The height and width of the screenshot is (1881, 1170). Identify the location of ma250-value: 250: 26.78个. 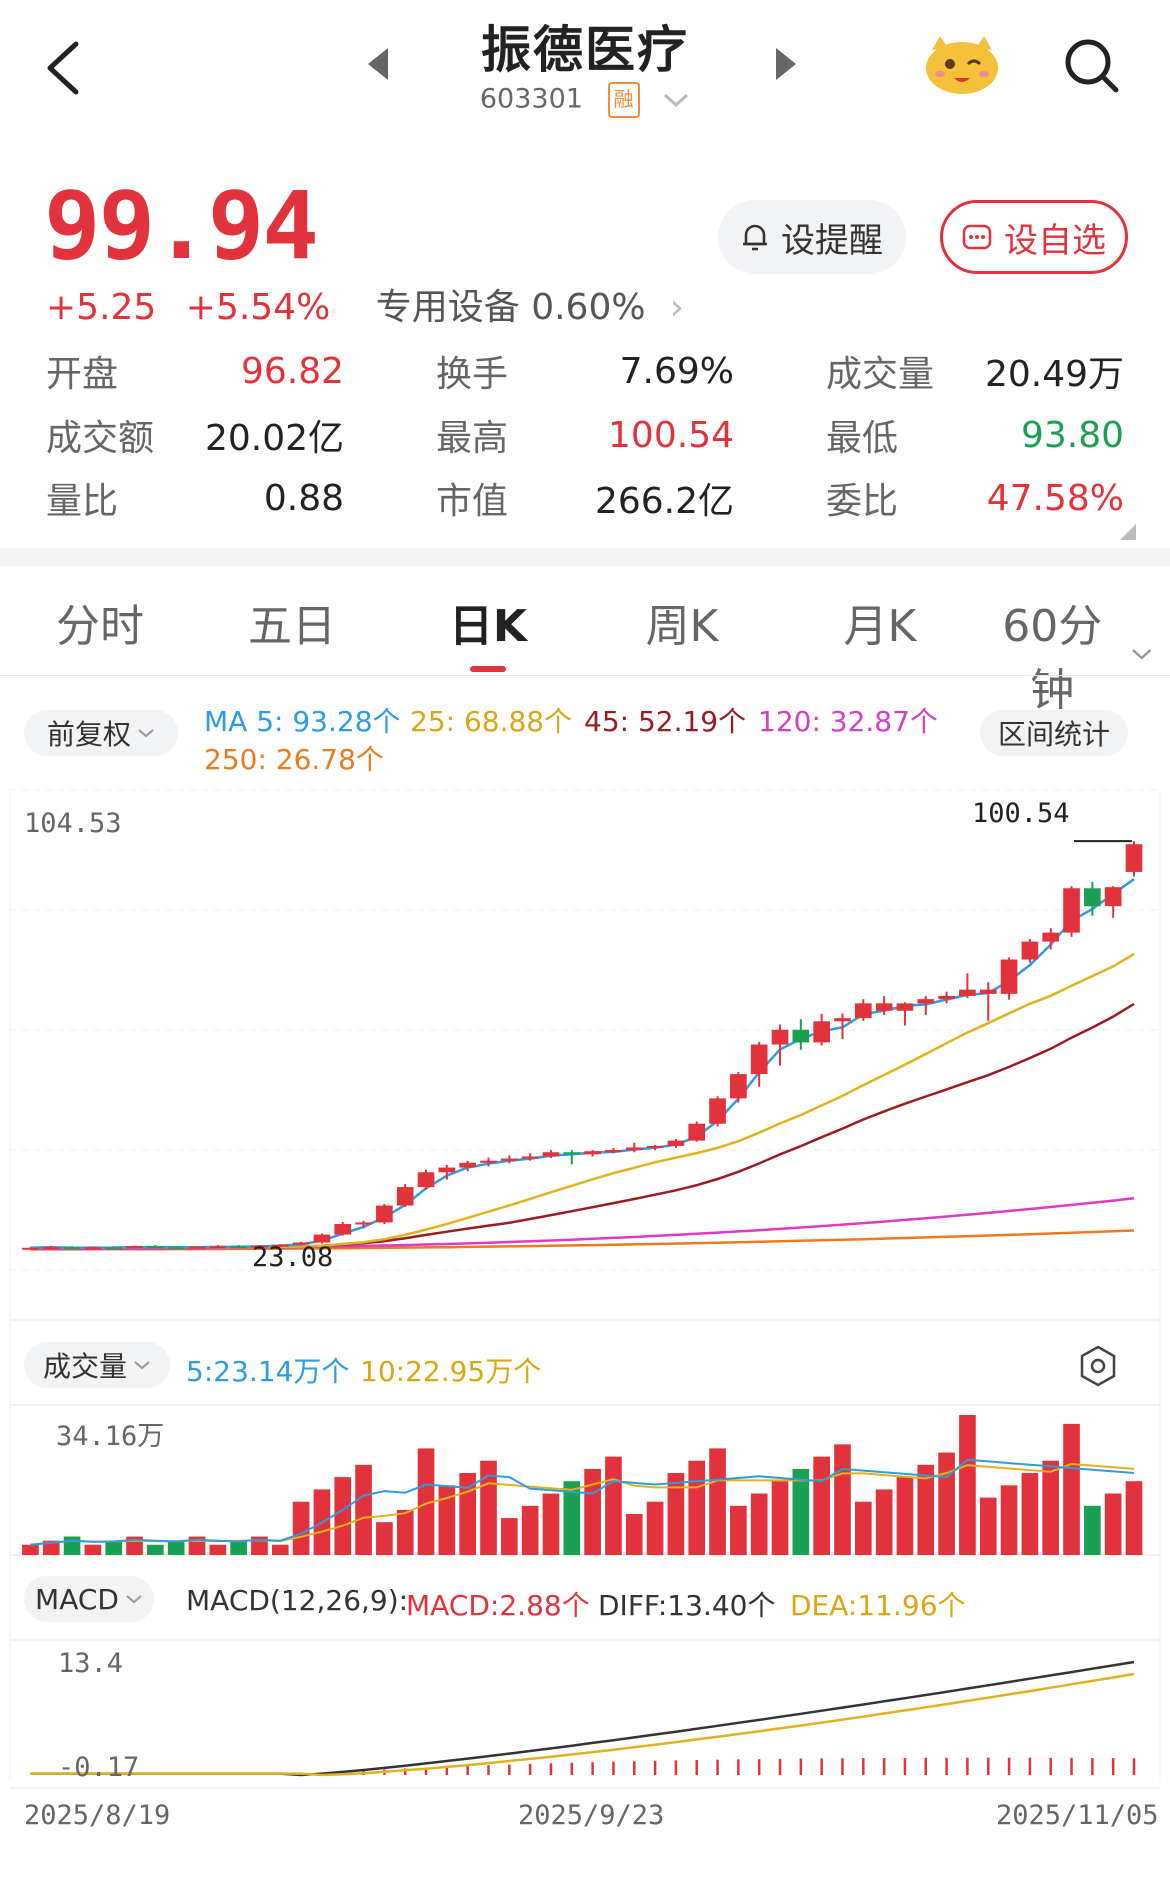
(294, 759).